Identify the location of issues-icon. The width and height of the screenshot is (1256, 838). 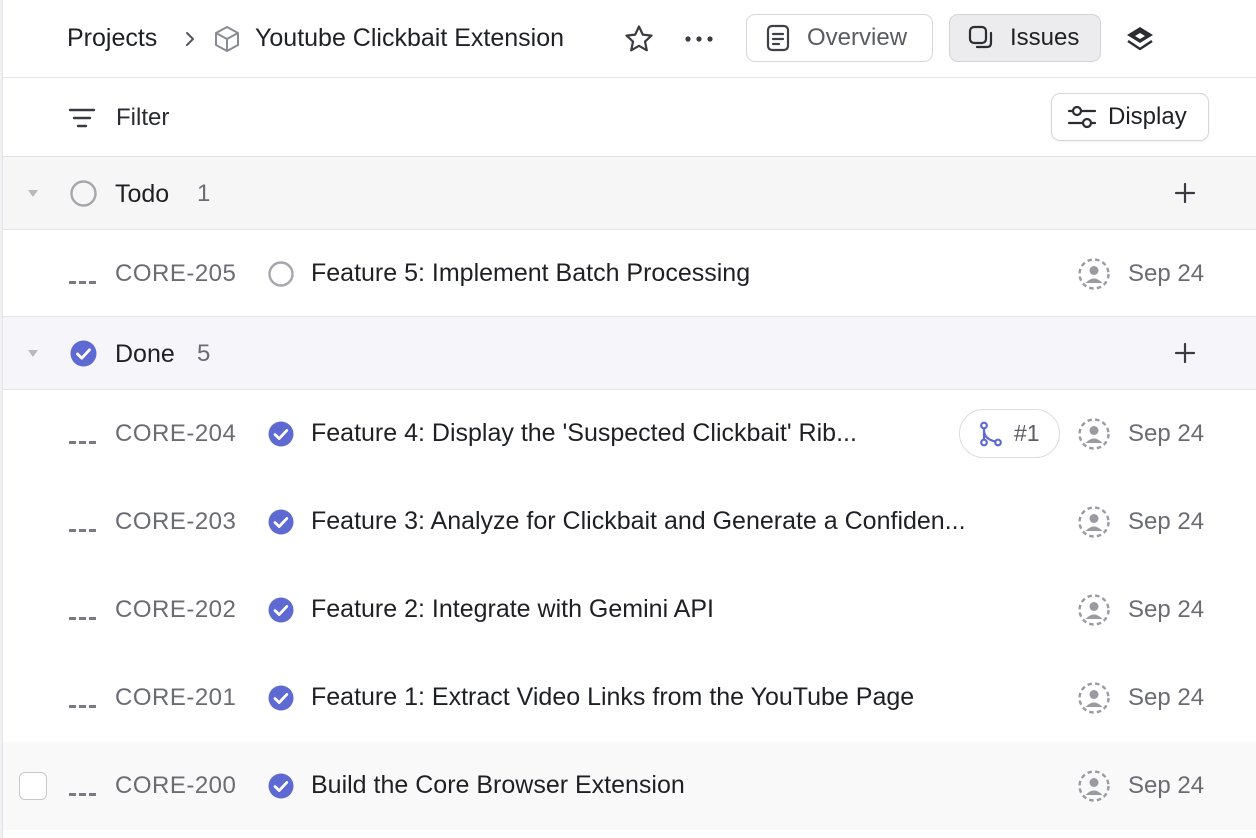
(981, 38).